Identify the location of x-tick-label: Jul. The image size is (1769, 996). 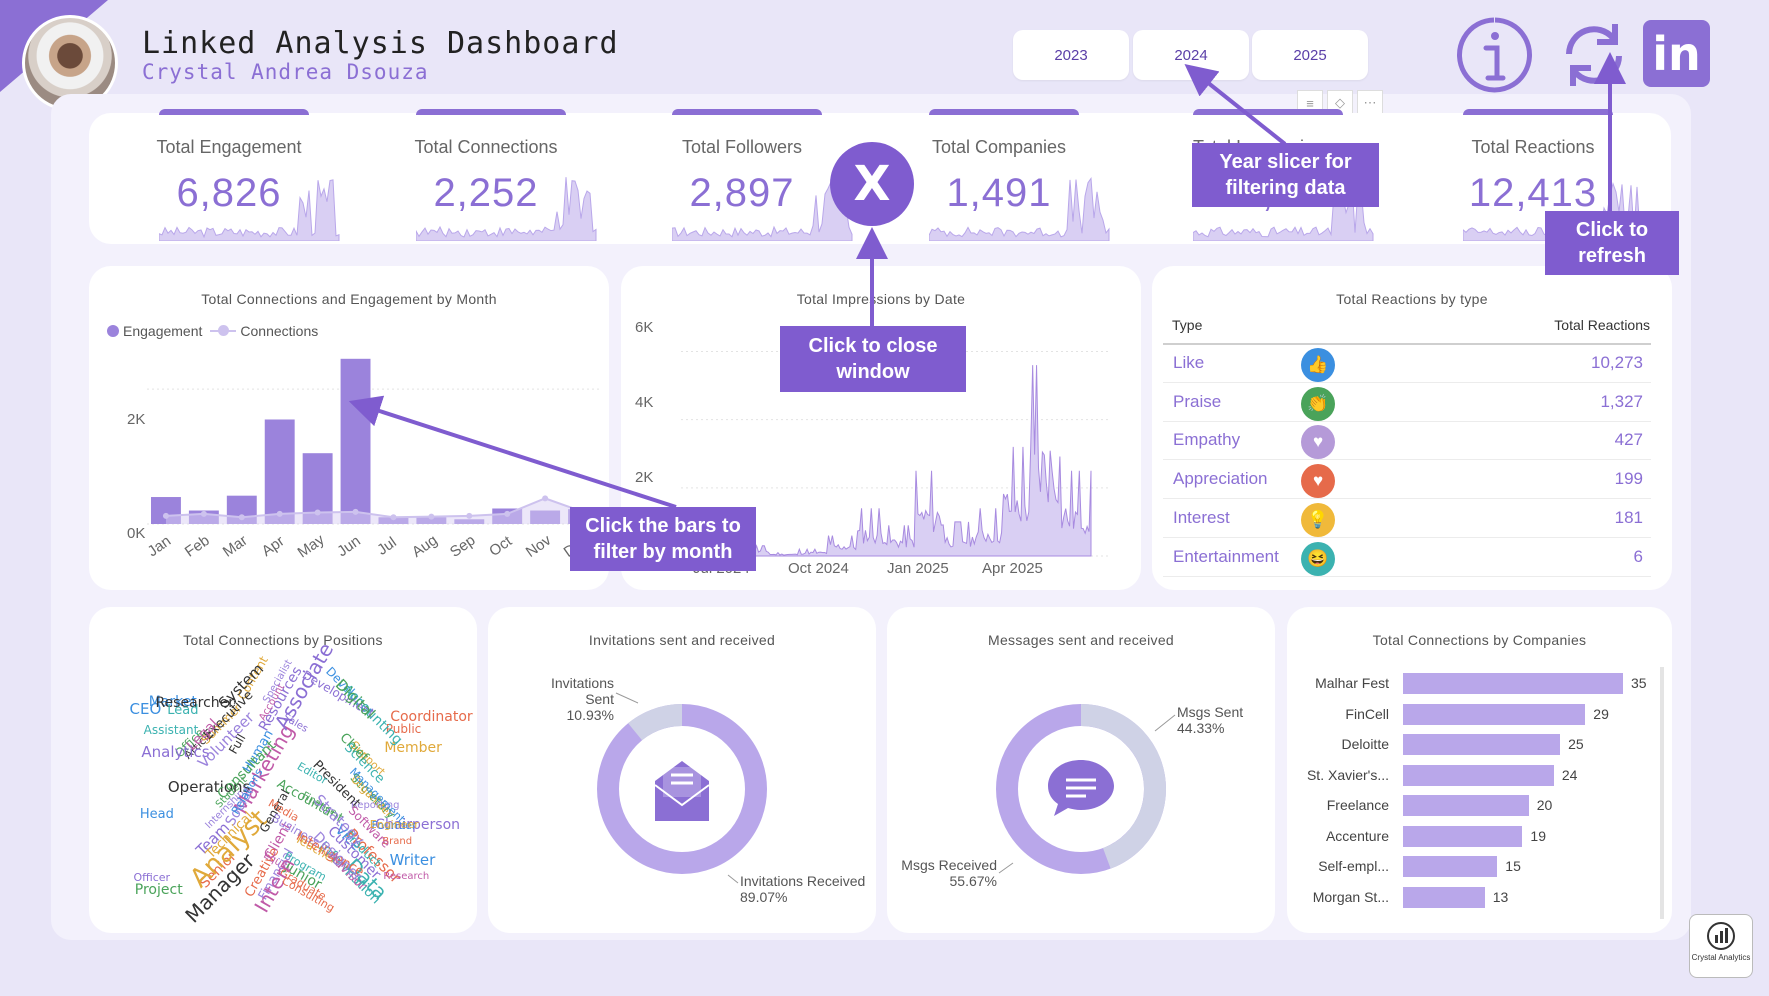
(386, 546).